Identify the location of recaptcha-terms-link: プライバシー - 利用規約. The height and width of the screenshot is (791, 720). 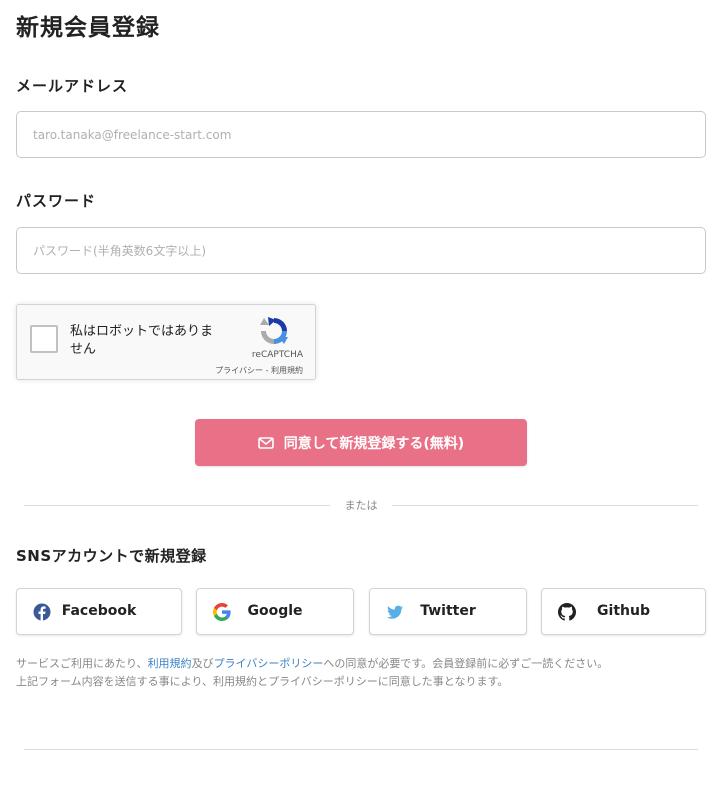
(259, 370).